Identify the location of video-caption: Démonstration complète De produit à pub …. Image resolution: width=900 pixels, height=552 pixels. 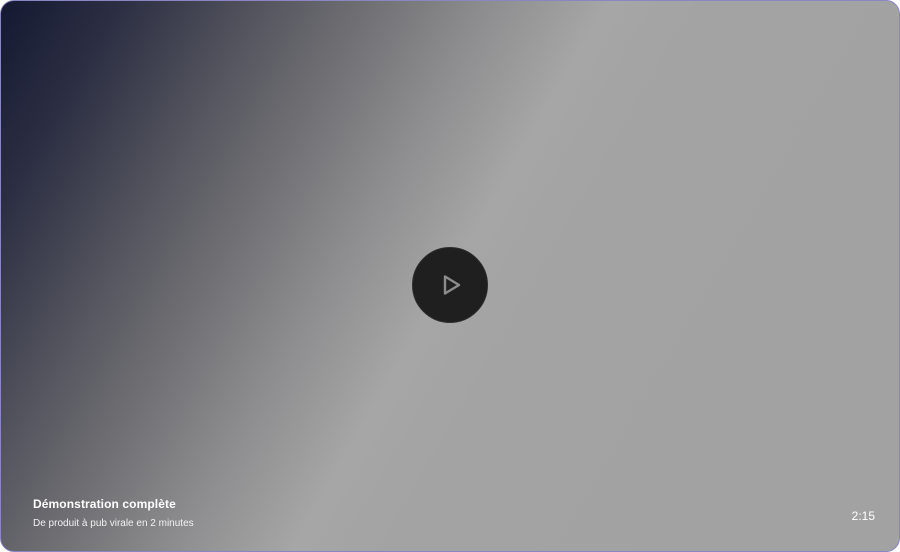
(113, 513).